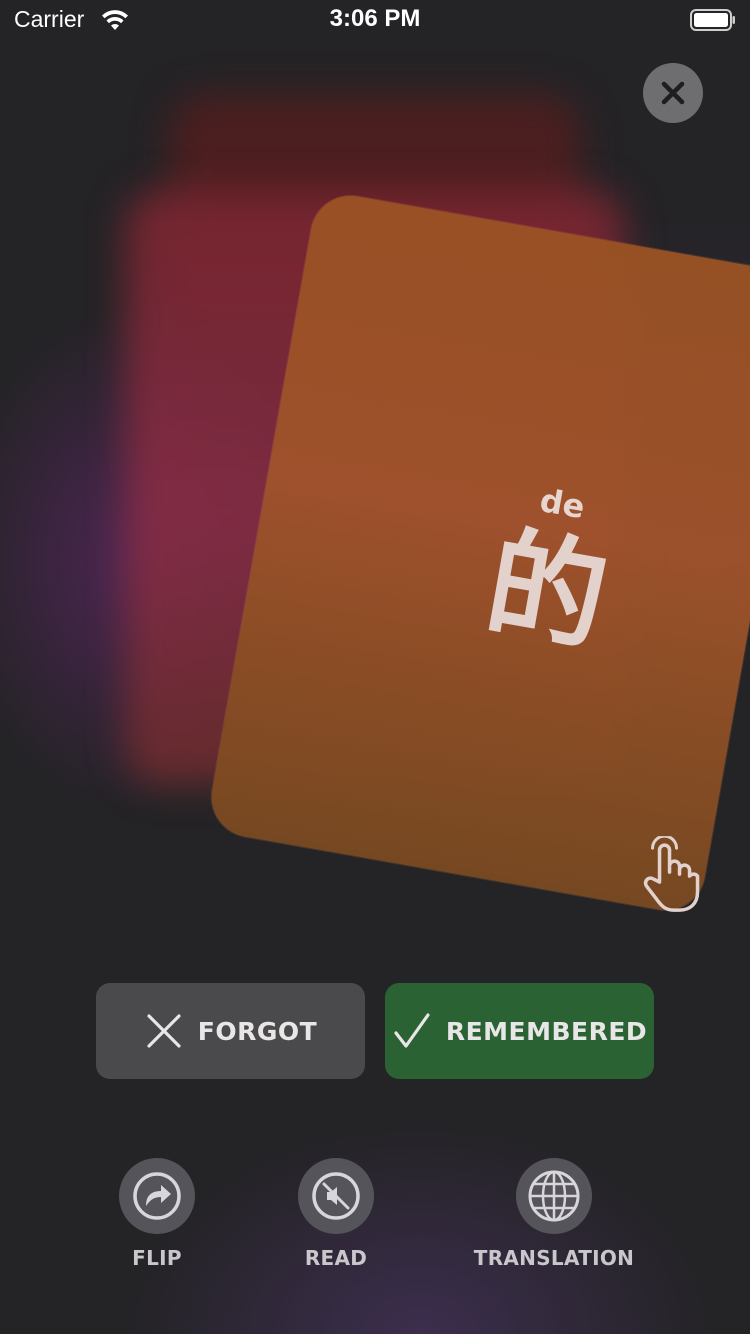 The image size is (750, 1334). I want to click on translation-button-circle, so click(554, 1196).